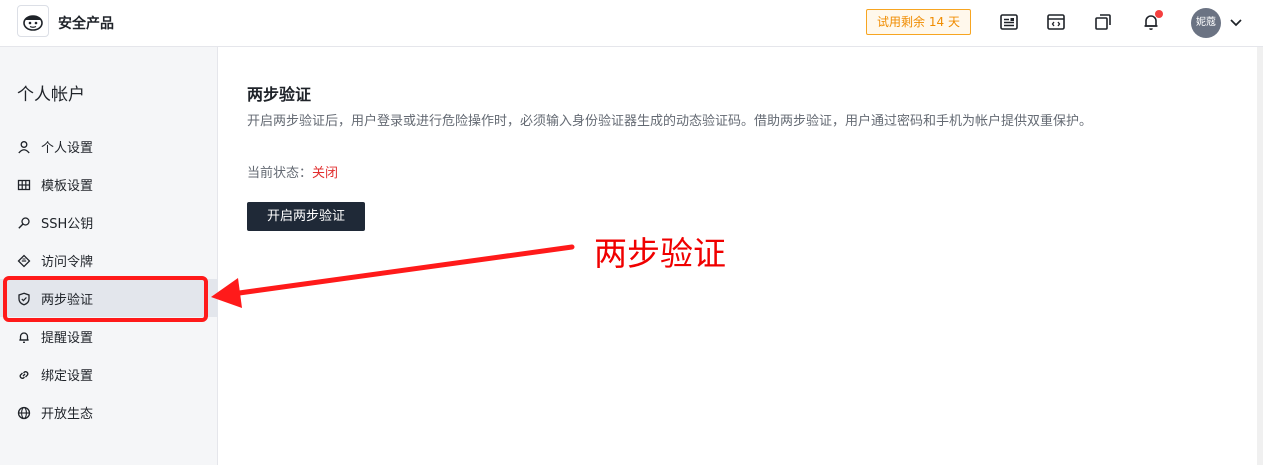 The height and width of the screenshot is (465, 1263). Describe the element at coordinates (67, 224) in the screenshot. I see `sidebar-item-label: SSH公钥` at that location.